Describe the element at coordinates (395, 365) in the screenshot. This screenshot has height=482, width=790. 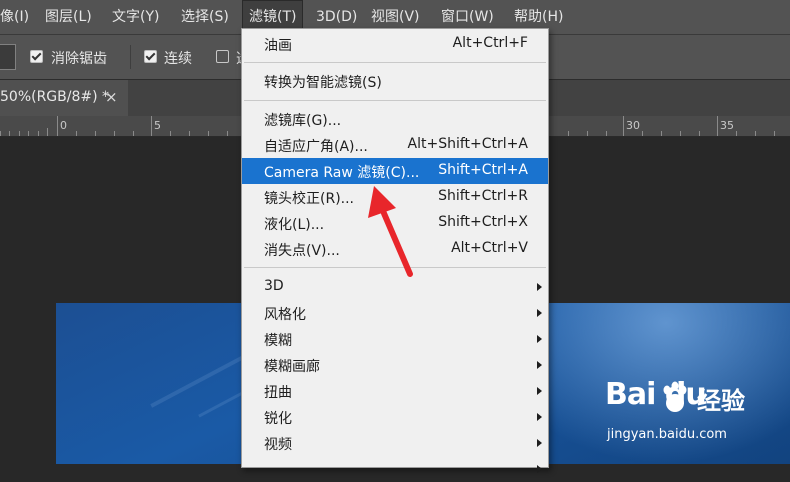
I see `menu-item-blur-gallery-submenu: 模糊画廊` at that location.